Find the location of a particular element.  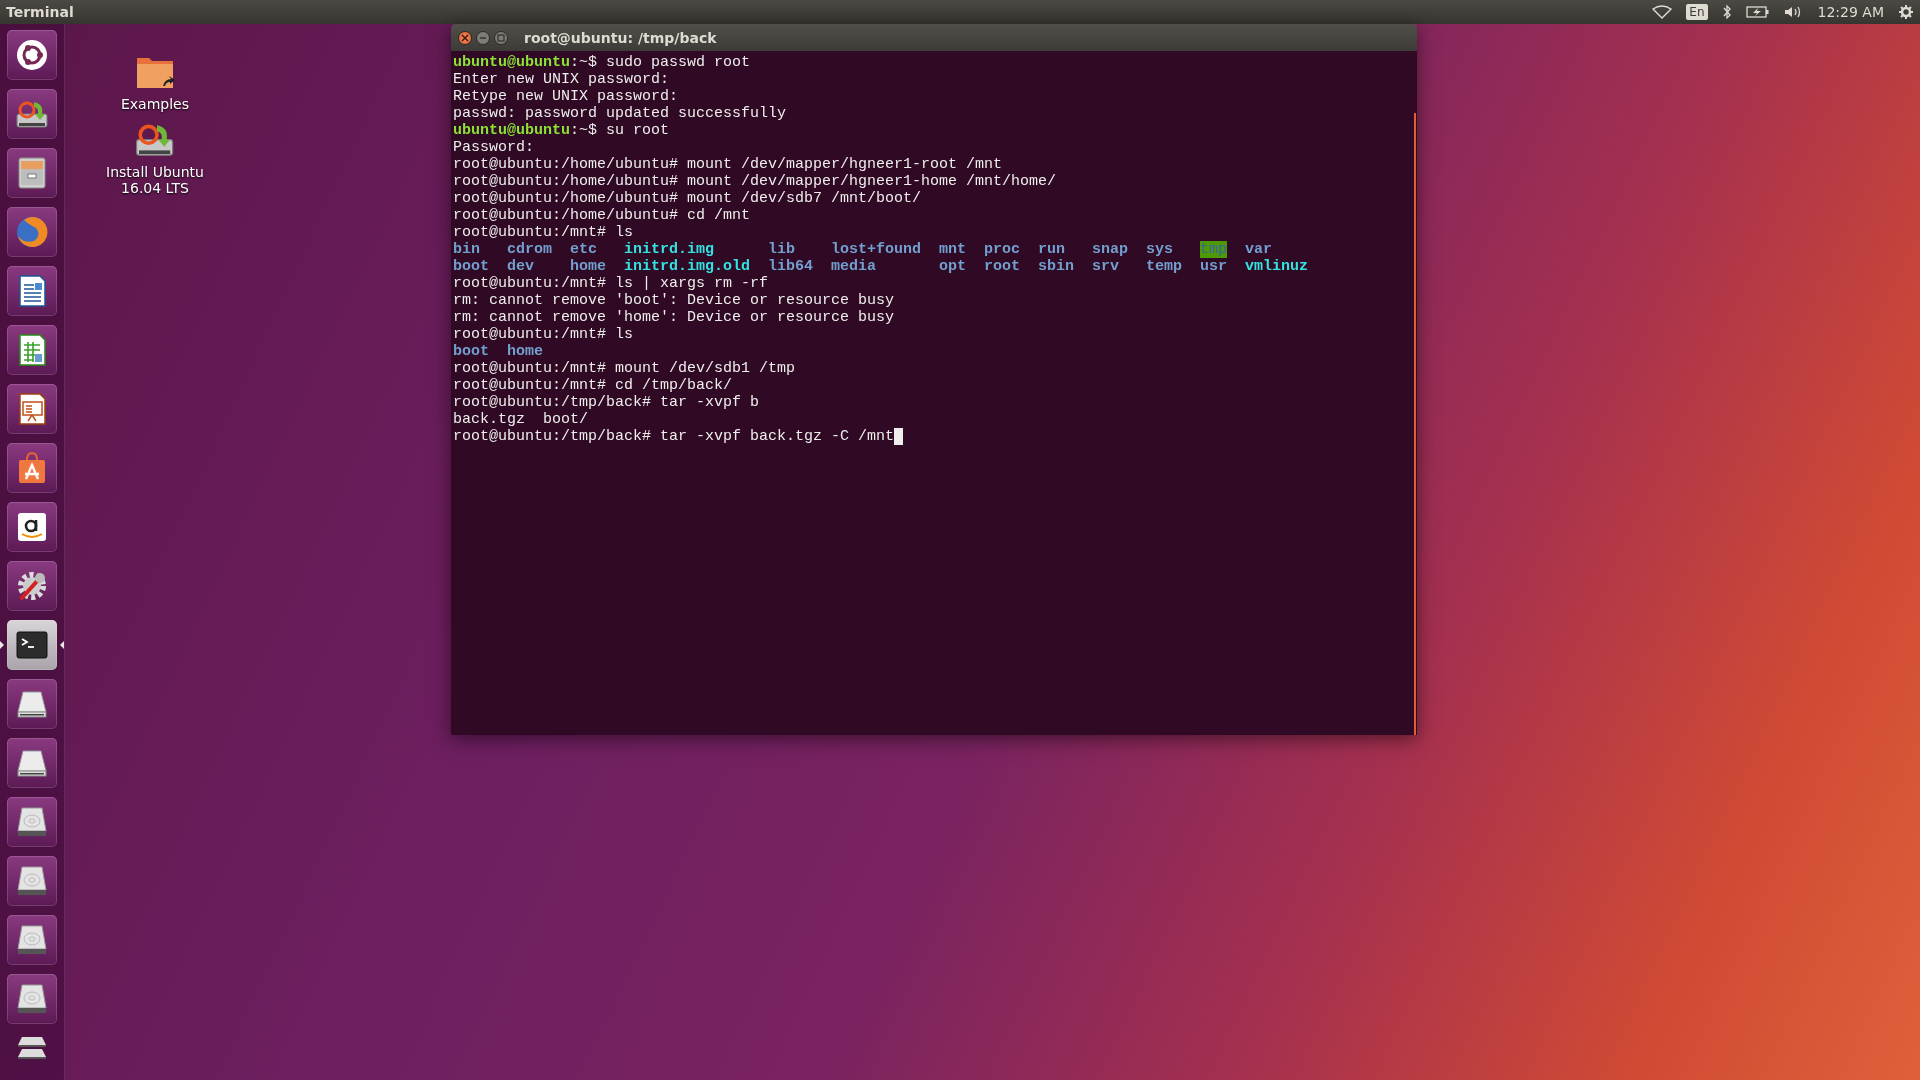

focus-indicator-icon is located at coordinates (62, 645).